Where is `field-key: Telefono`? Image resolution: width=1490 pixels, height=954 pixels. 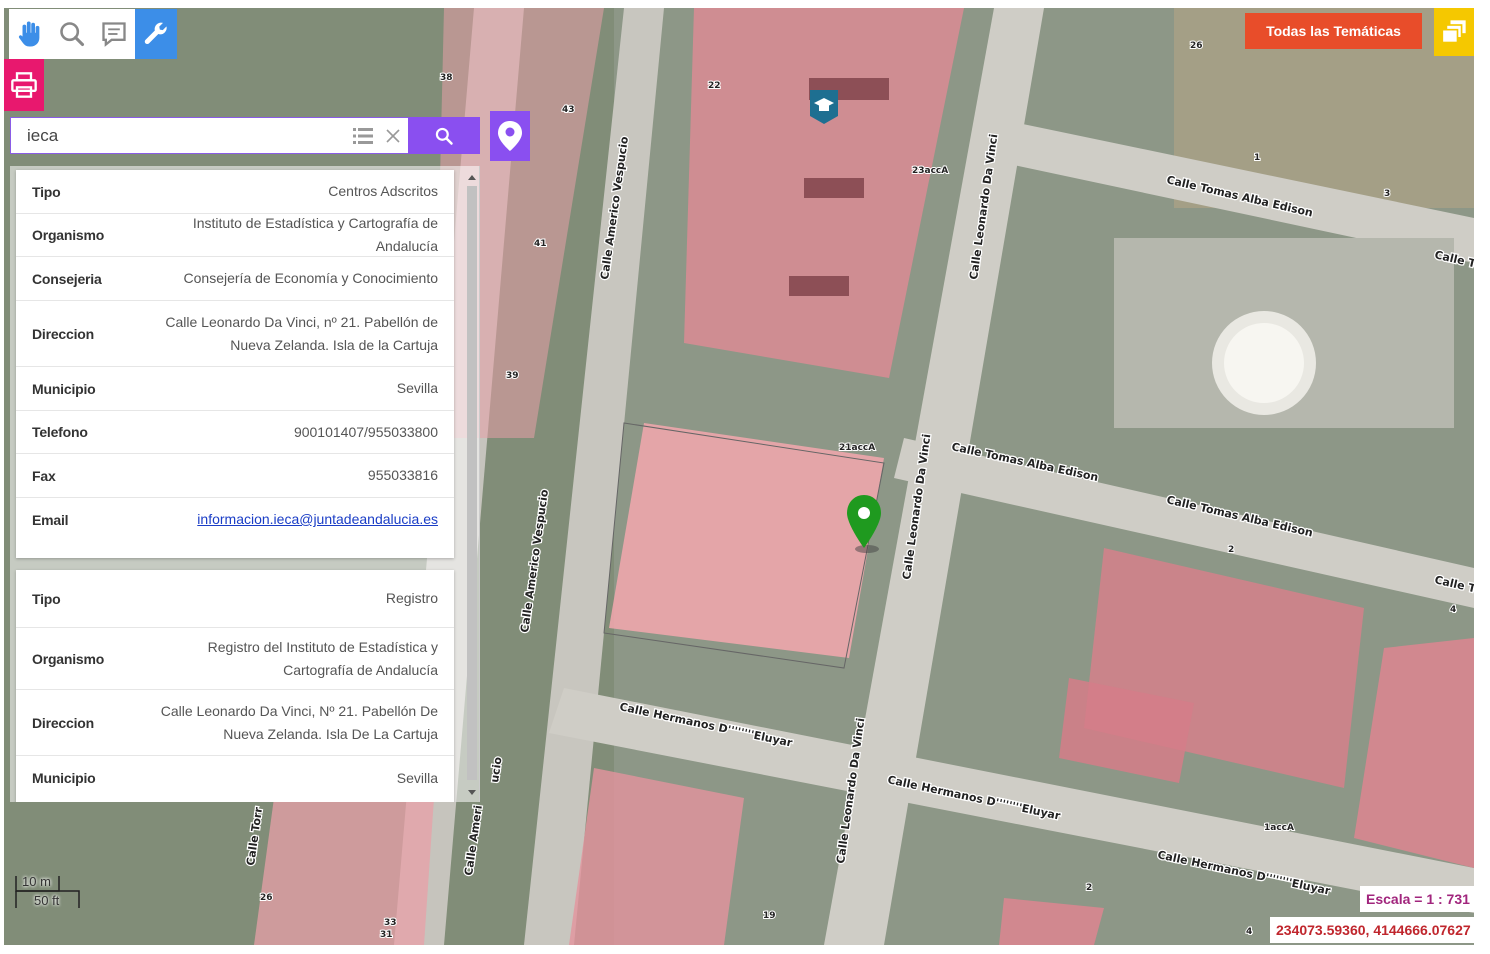
field-key: Telefono is located at coordinates (60, 432).